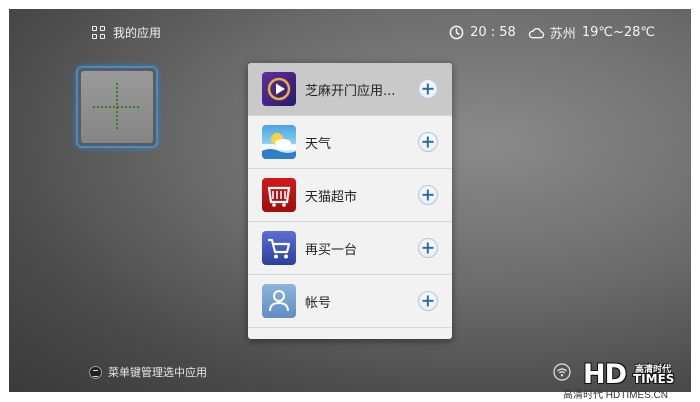 The height and width of the screenshot is (402, 700). Describe the element at coordinates (98, 32) in the screenshot. I see `apps-grid-icon` at that location.